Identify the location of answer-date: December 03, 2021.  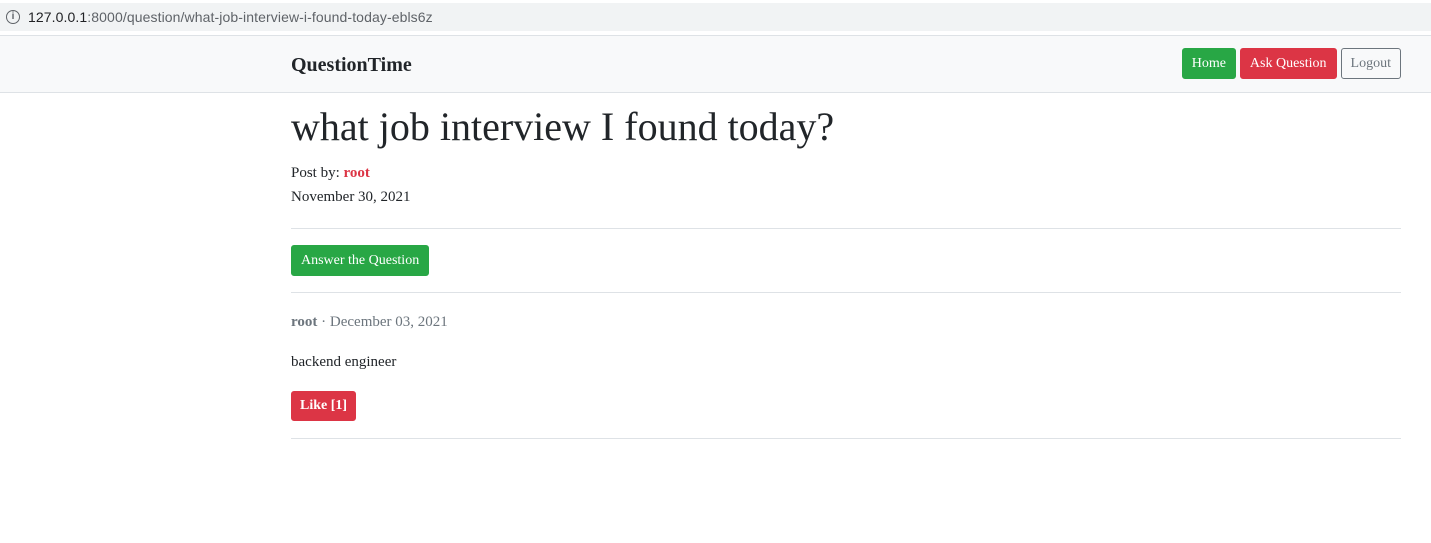
(388, 322).